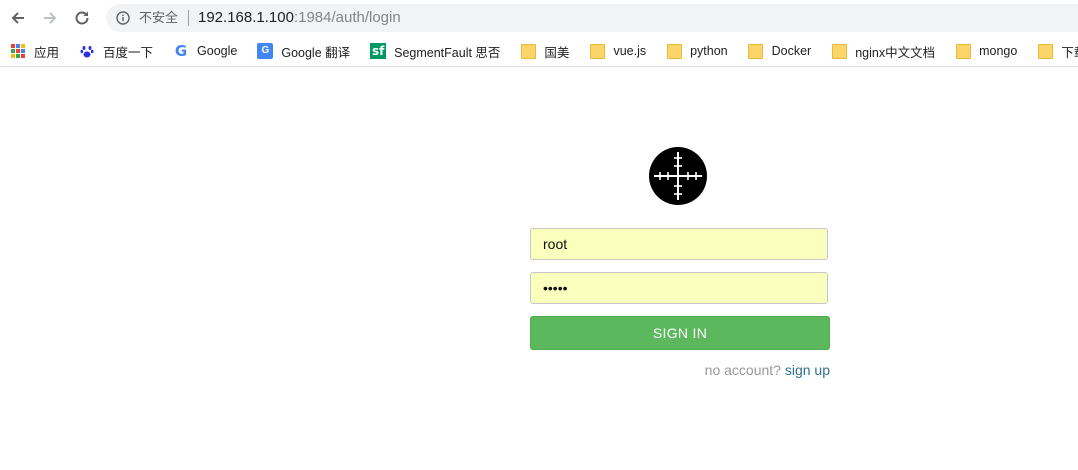  I want to click on bookmark-folder-guomei: 国美, so click(544, 51).